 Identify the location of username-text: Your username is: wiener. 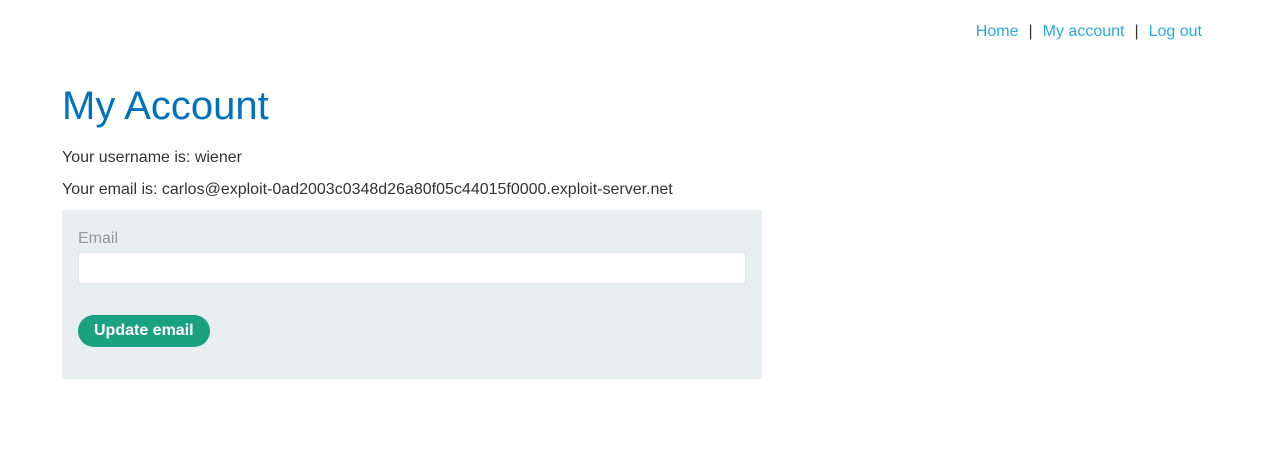
(152, 157).